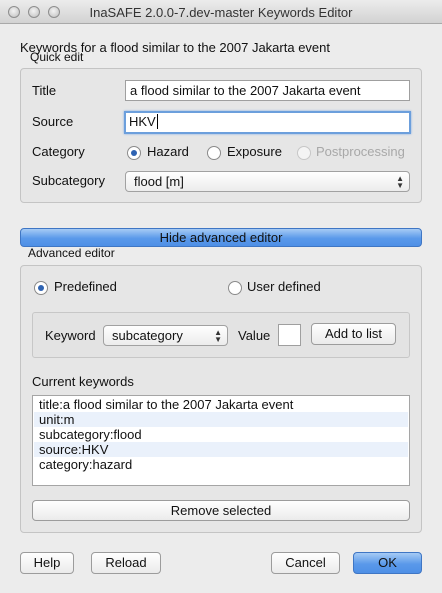  Describe the element at coordinates (44, 90) in the screenshot. I see `title-label: Title` at that location.